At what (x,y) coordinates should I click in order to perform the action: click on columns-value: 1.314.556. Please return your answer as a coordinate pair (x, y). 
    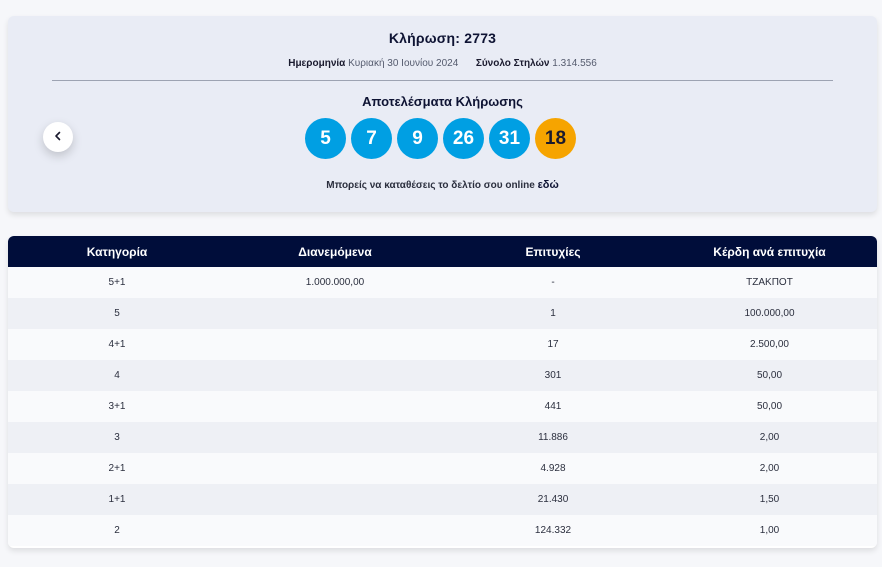
    Looking at the image, I should click on (574, 63).